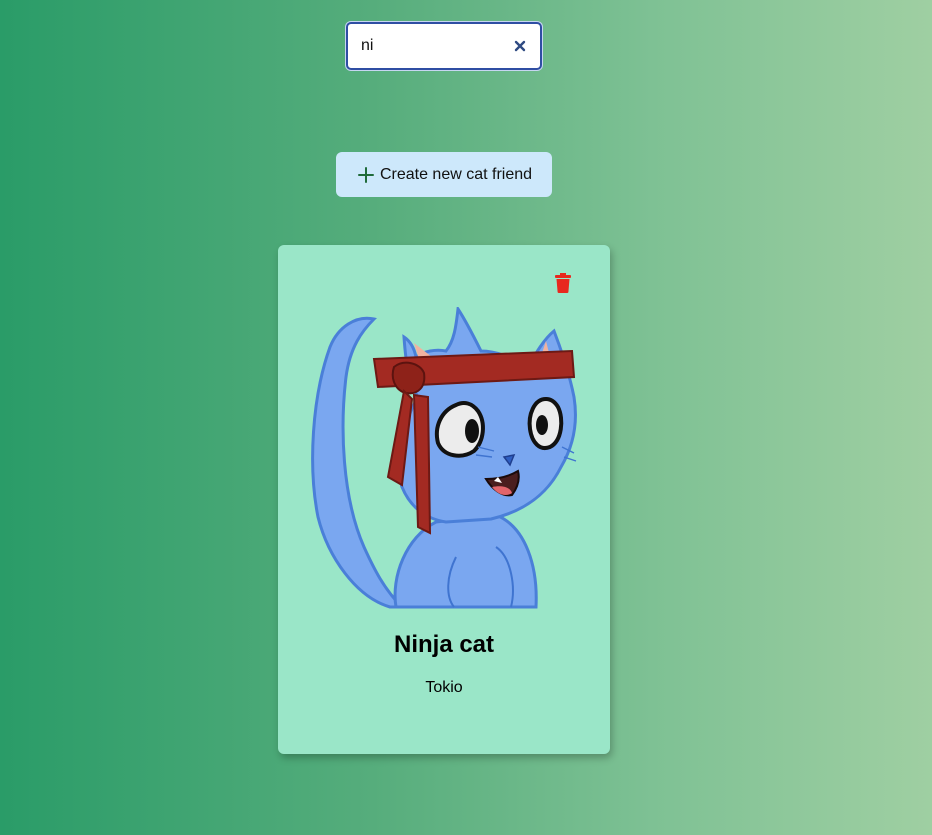 The image size is (932, 835). What do you see at coordinates (444, 458) in the screenshot?
I see `cat-image` at bounding box center [444, 458].